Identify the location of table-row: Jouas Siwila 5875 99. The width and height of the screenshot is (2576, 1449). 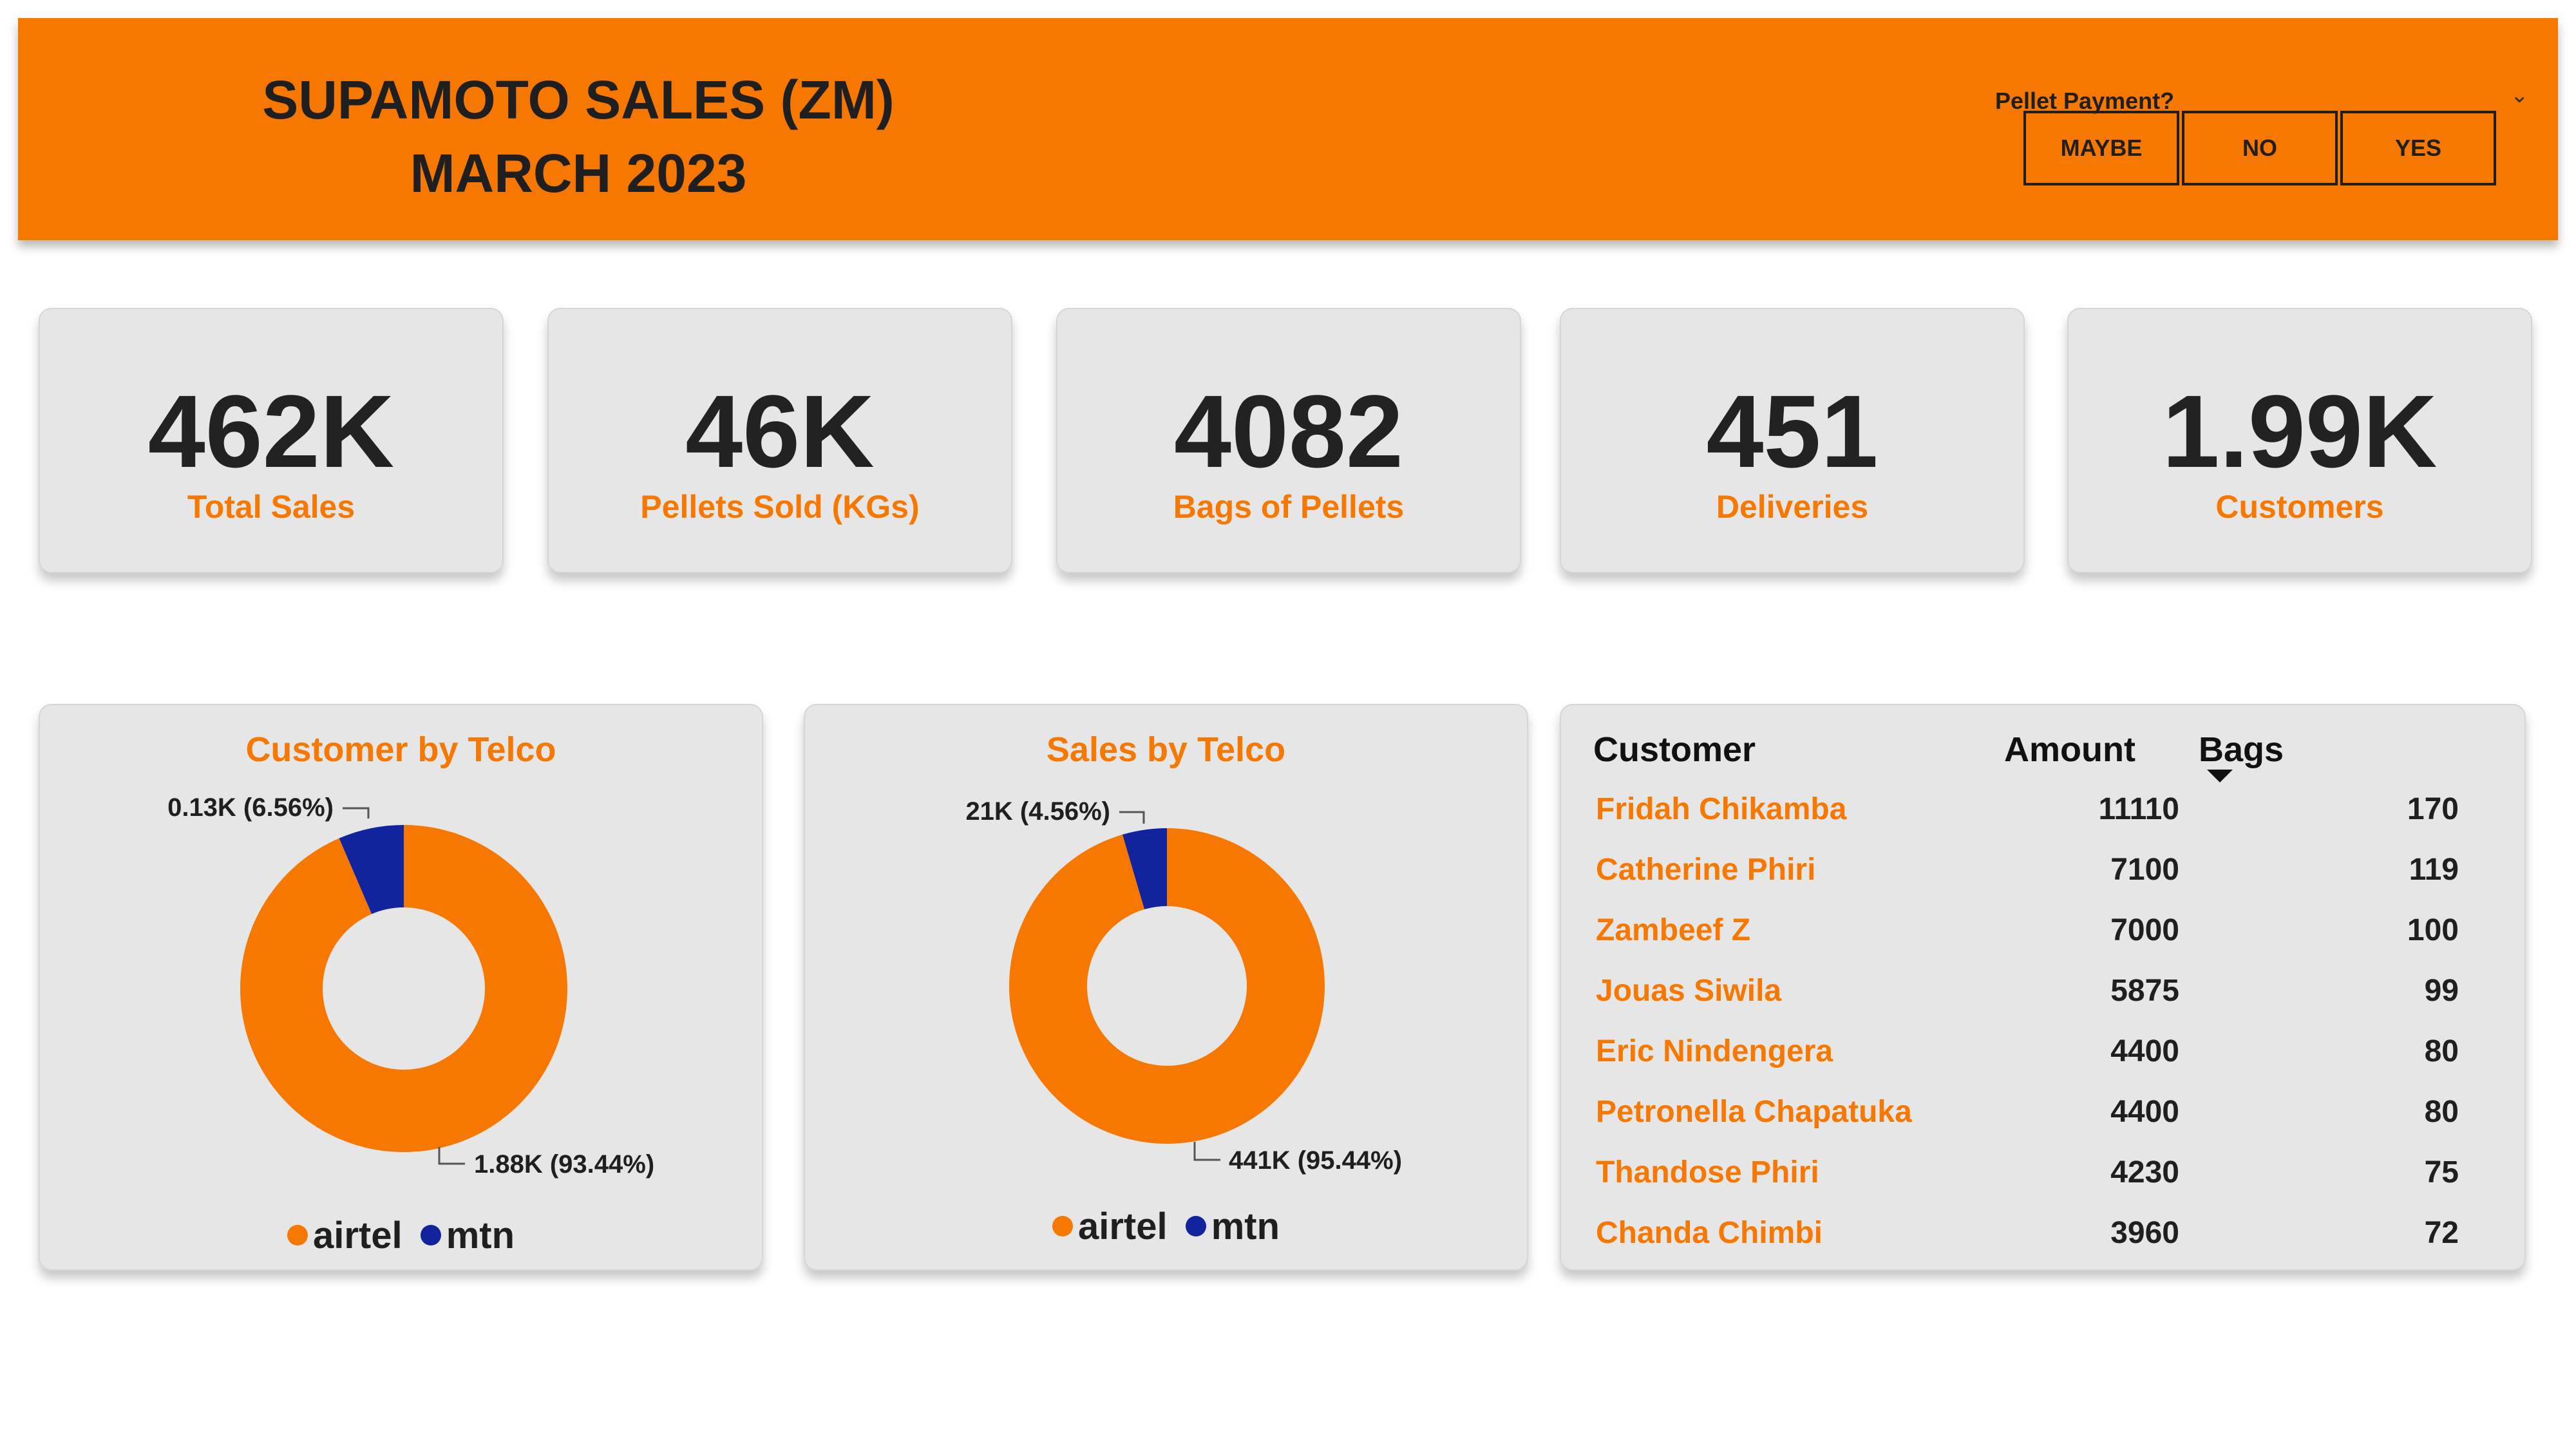
(2043, 990).